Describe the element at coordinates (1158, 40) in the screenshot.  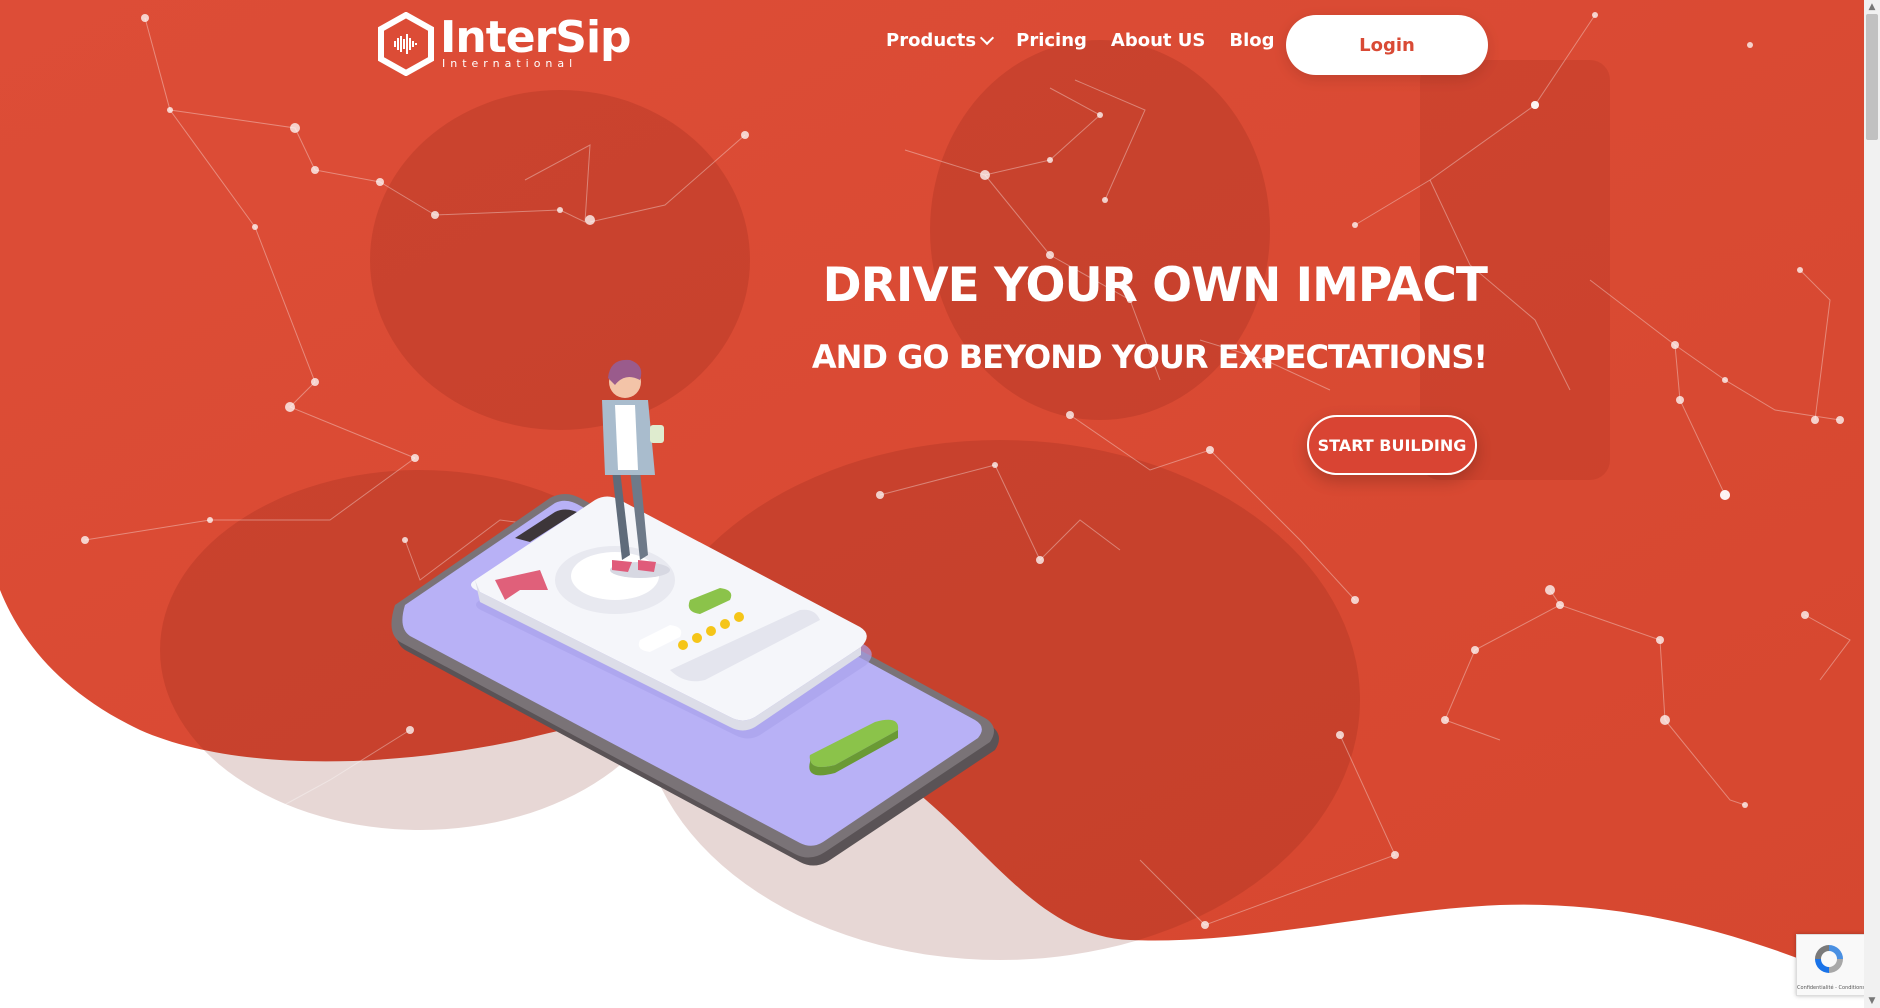
I see `nav-about-us: About US` at that location.